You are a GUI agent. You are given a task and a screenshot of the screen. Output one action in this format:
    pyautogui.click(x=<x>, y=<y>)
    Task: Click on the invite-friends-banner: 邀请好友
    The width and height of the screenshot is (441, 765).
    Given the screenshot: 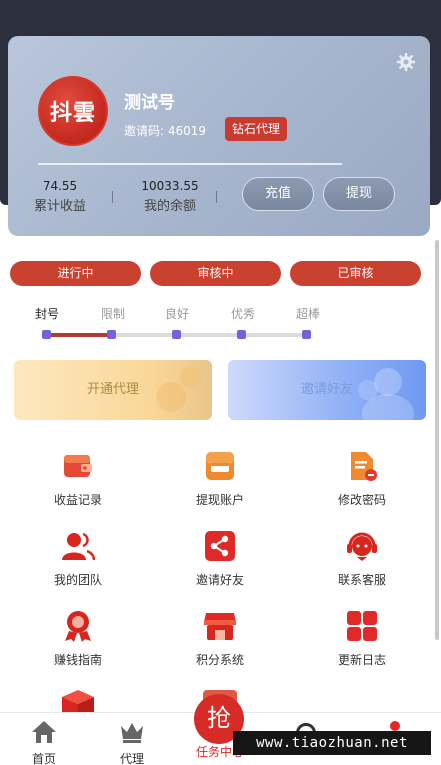 What is the action you would take?
    pyautogui.click(x=327, y=390)
    